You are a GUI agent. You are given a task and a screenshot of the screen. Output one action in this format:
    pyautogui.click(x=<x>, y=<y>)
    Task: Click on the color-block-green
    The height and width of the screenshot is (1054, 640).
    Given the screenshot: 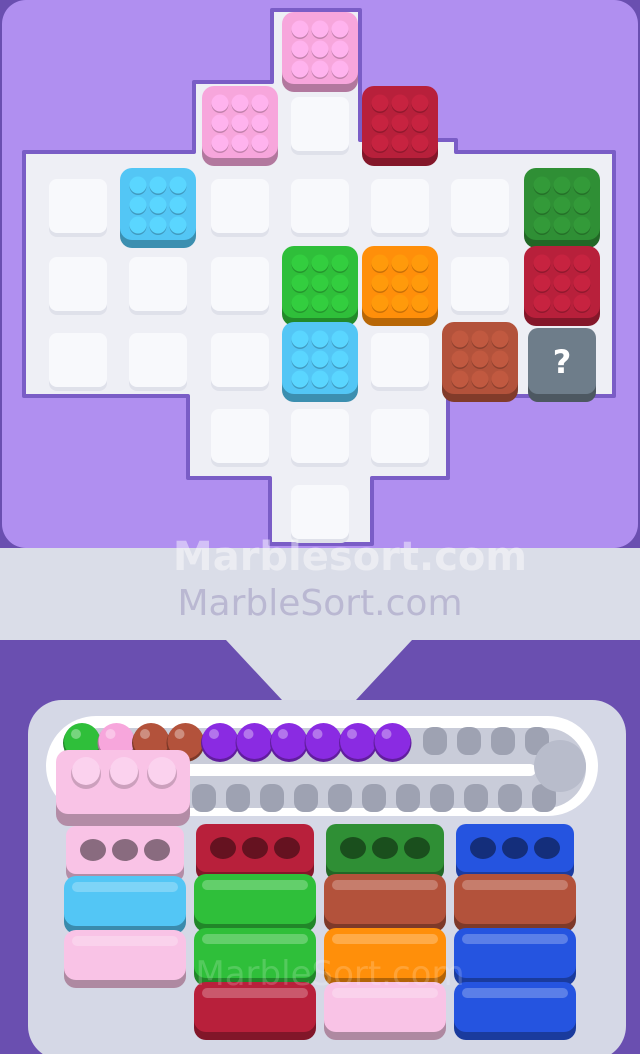 What is the action you would take?
    pyautogui.click(x=320, y=286)
    